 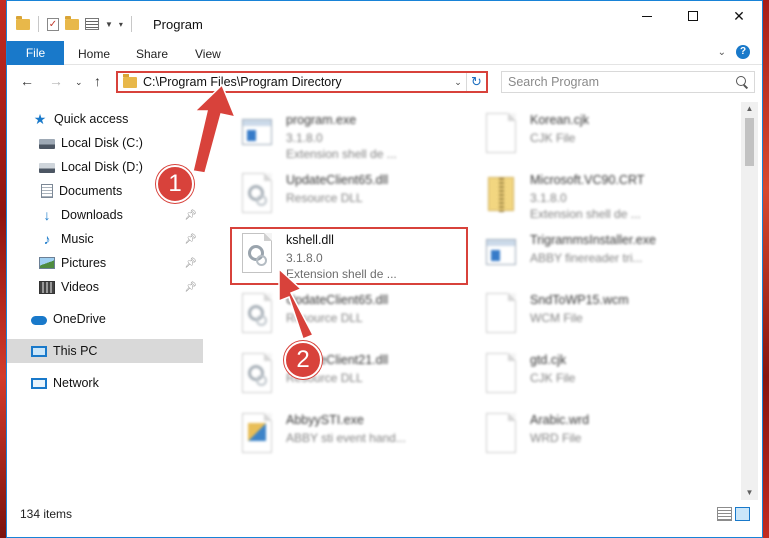 What do you see at coordinates (724, 514) in the screenshot?
I see `details-view-icon` at bounding box center [724, 514].